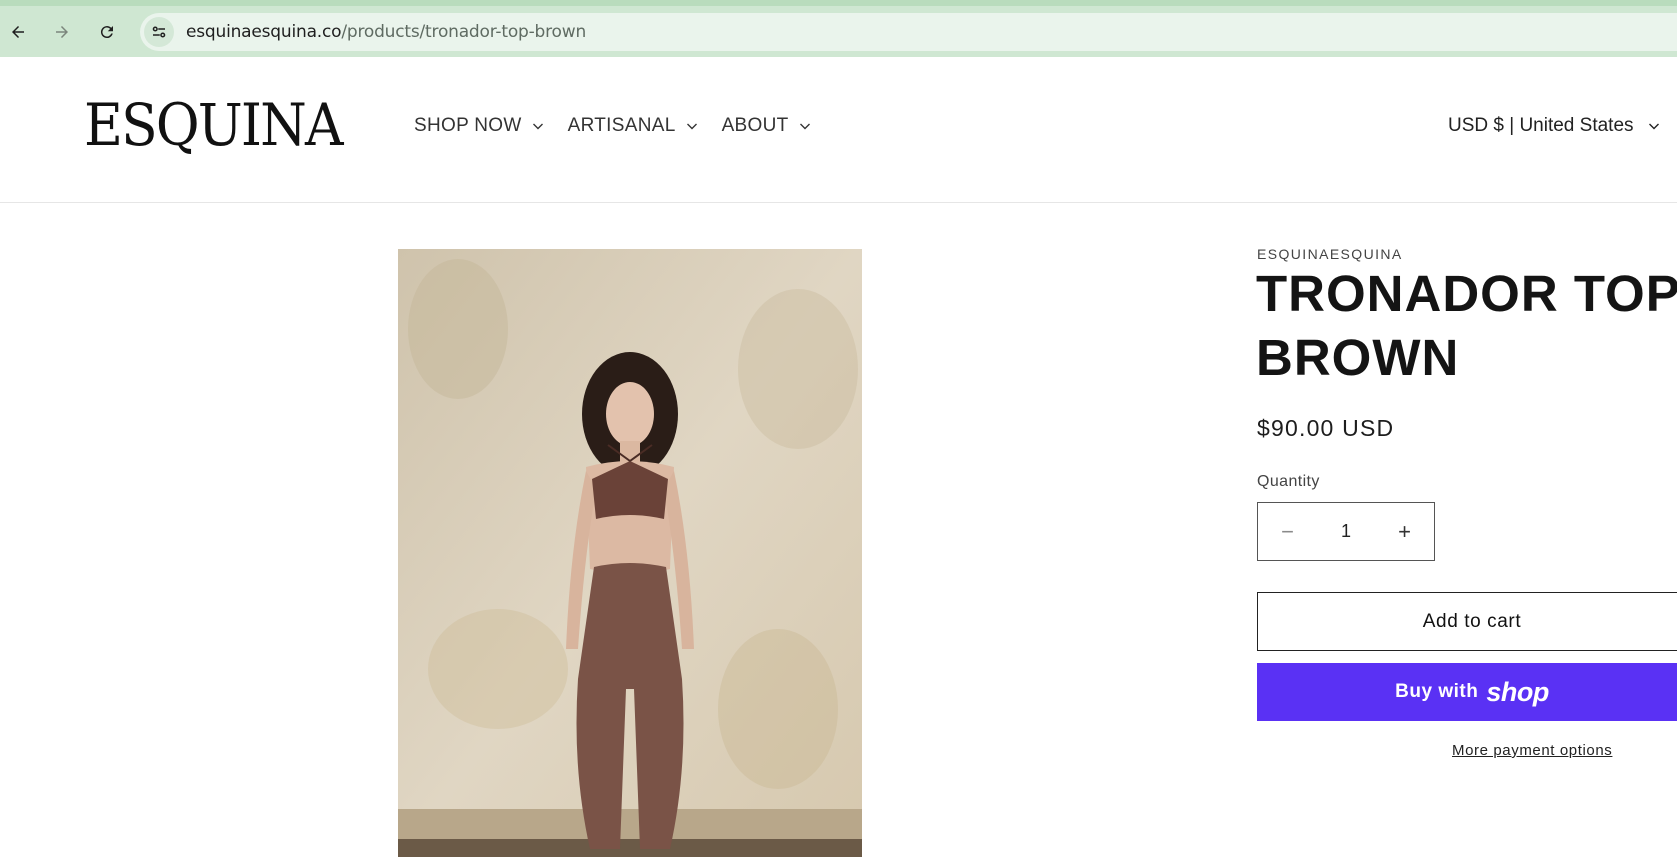 This screenshot has height=857, width=1677. I want to click on quantity-decrease-button: −, so click(1287, 531).